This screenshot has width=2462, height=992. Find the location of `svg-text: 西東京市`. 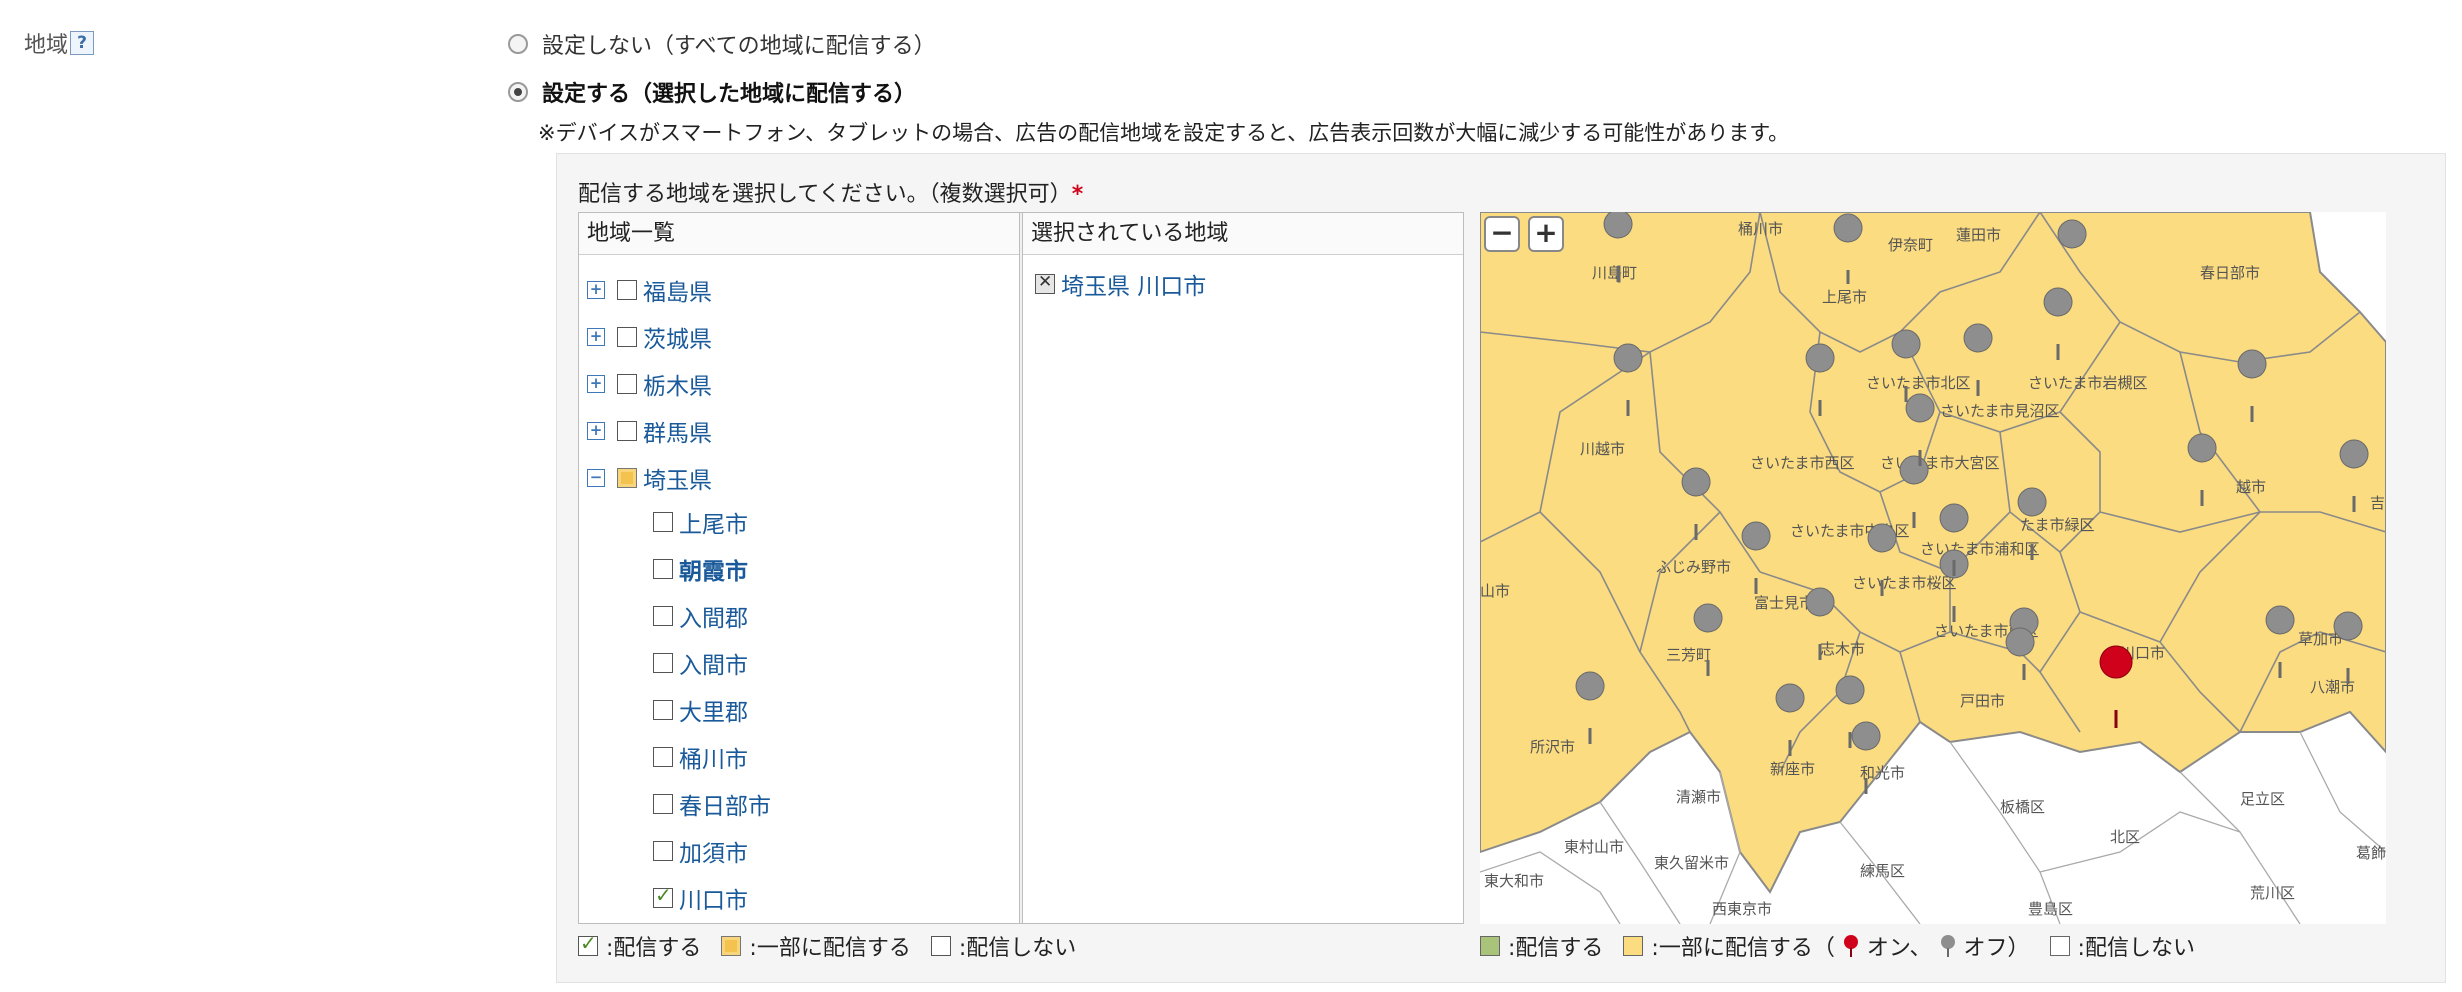

svg-text: 西東京市 is located at coordinates (1742, 909).